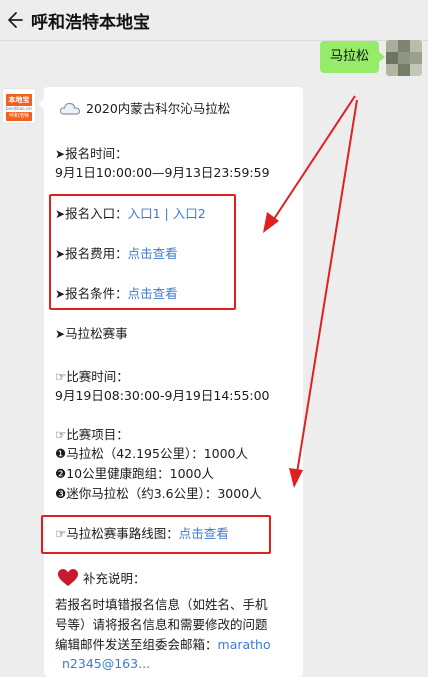 The image size is (428, 677). Describe the element at coordinates (162, 395) in the screenshot. I see `race-time-value: 9月19日08:30:00-9月19日14:55:00` at that location.